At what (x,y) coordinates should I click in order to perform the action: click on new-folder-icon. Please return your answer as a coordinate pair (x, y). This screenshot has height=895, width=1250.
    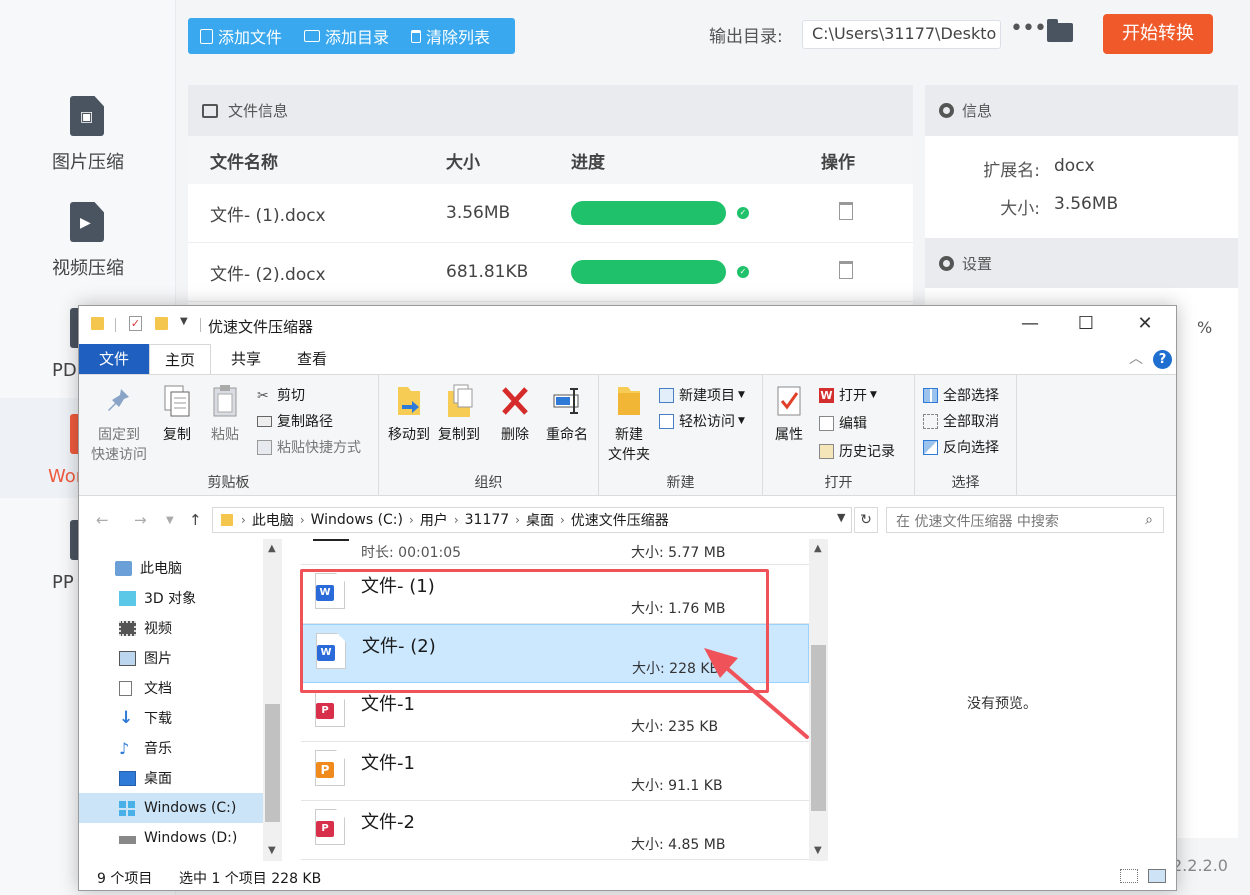
    Looking at the image, I should click on (161, 323).